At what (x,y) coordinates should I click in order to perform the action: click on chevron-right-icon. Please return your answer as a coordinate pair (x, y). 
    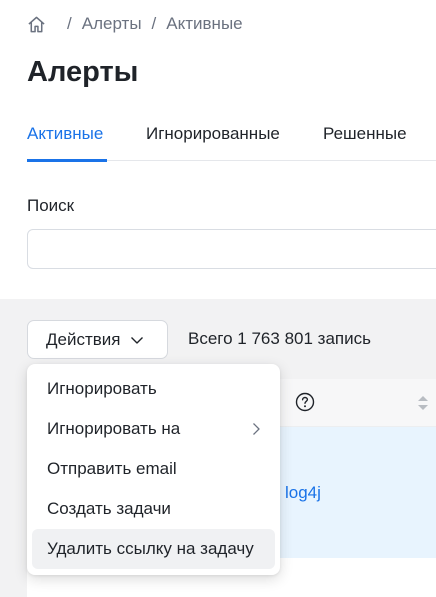
    Looking at the image, I should click on (256, 429).